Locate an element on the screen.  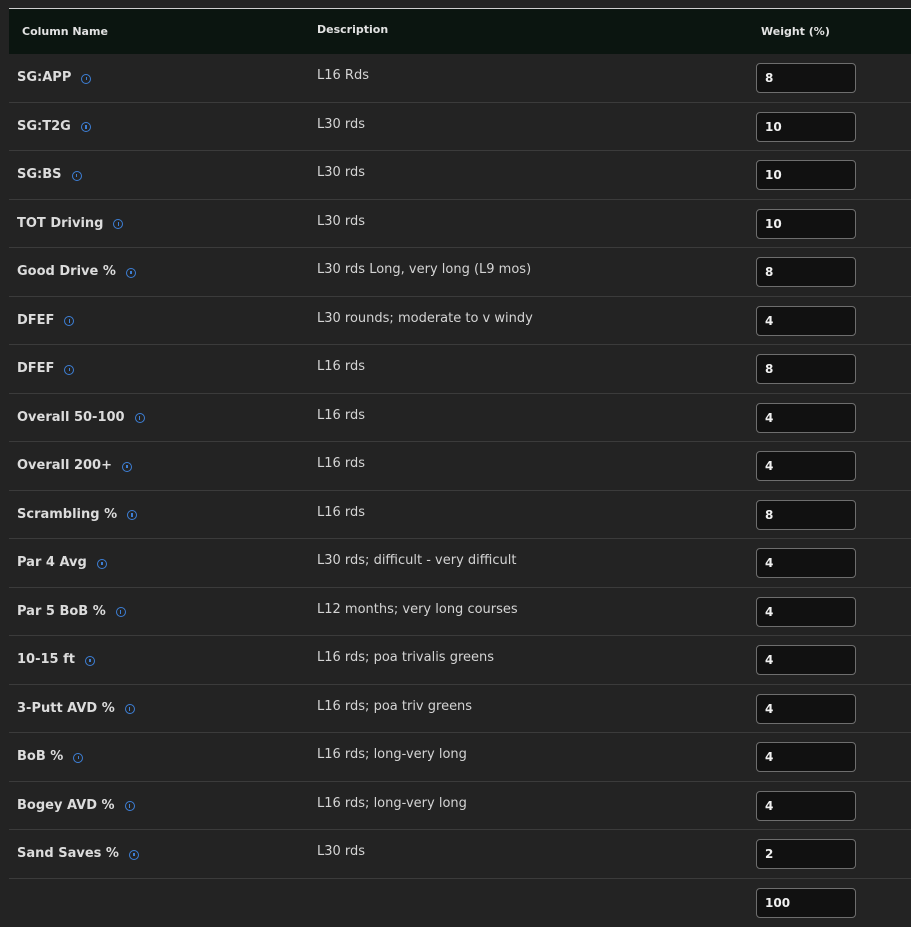
table-row: BoB % L16 rds; long-very long is located at coordinates (460, 757).